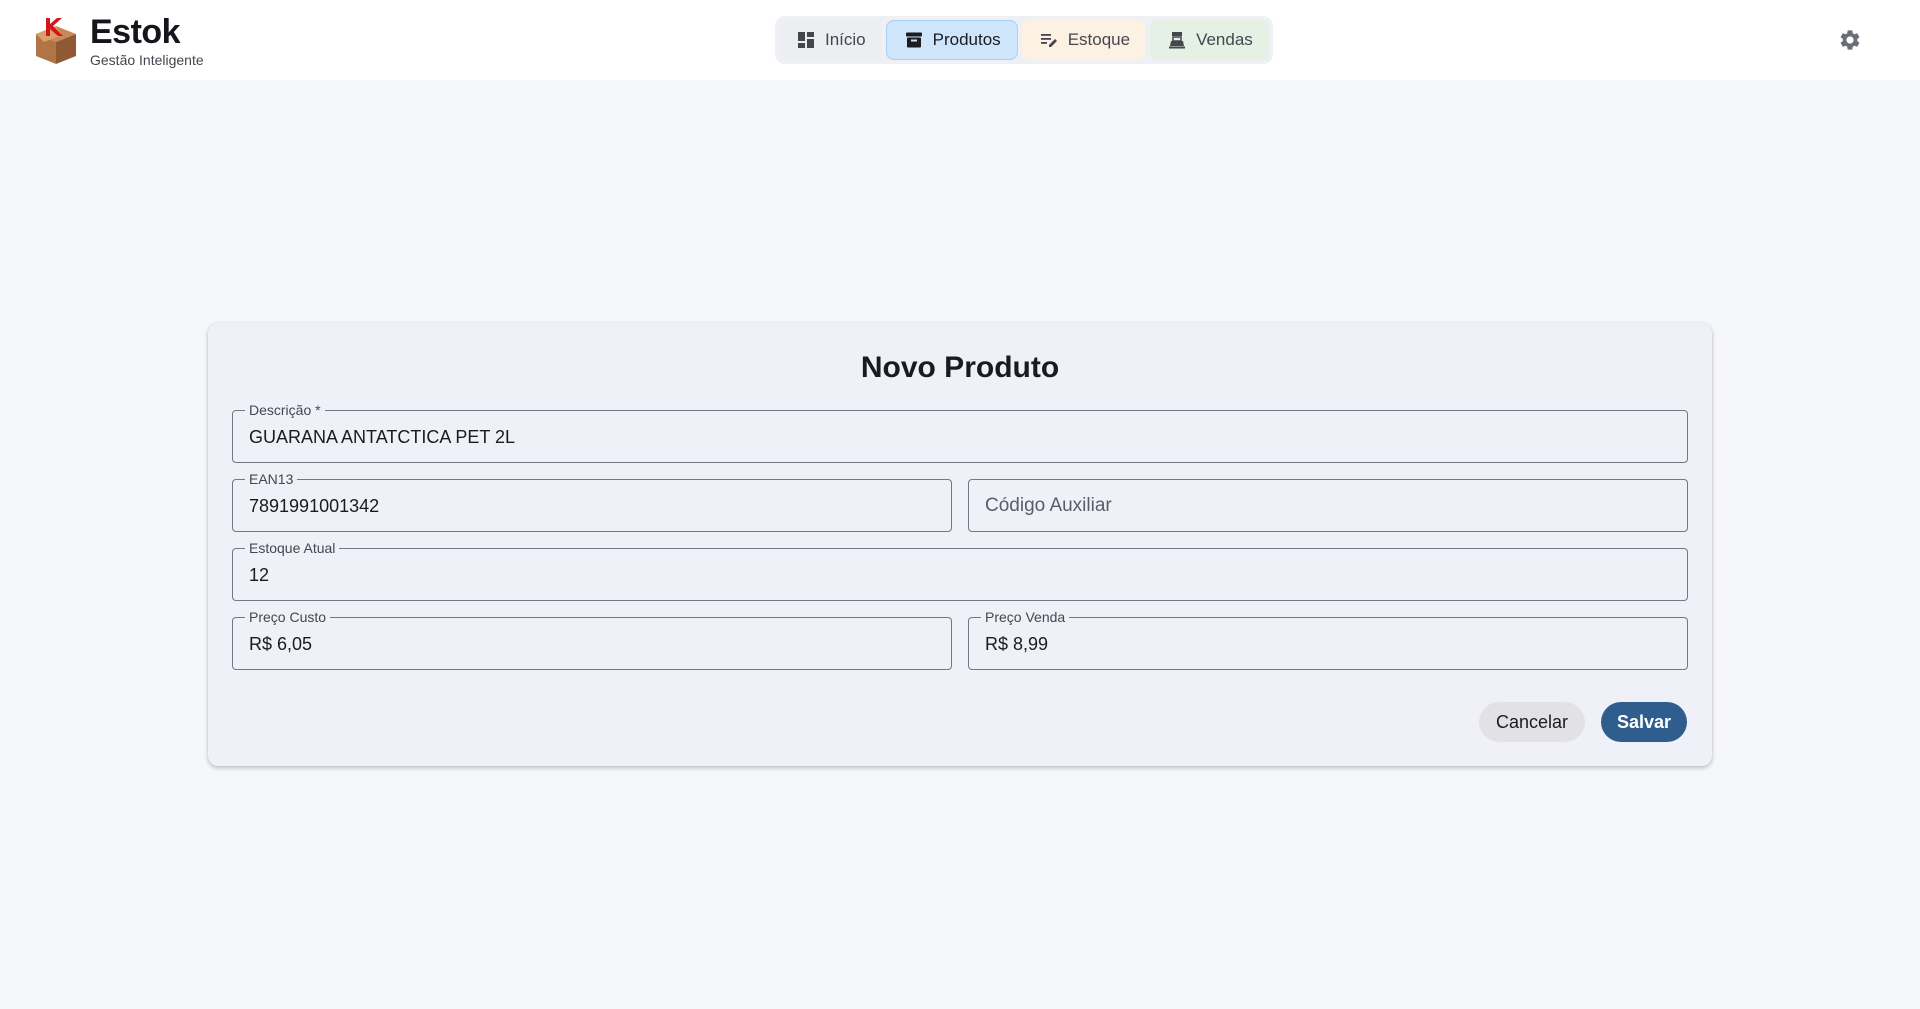 Image resolution: width=1920 pixels, height=1009 pixels. What do you see at coordinates (1048, 40) in the screenshot?
I see `edit-list-icon` at bounding box center [1048, 40].